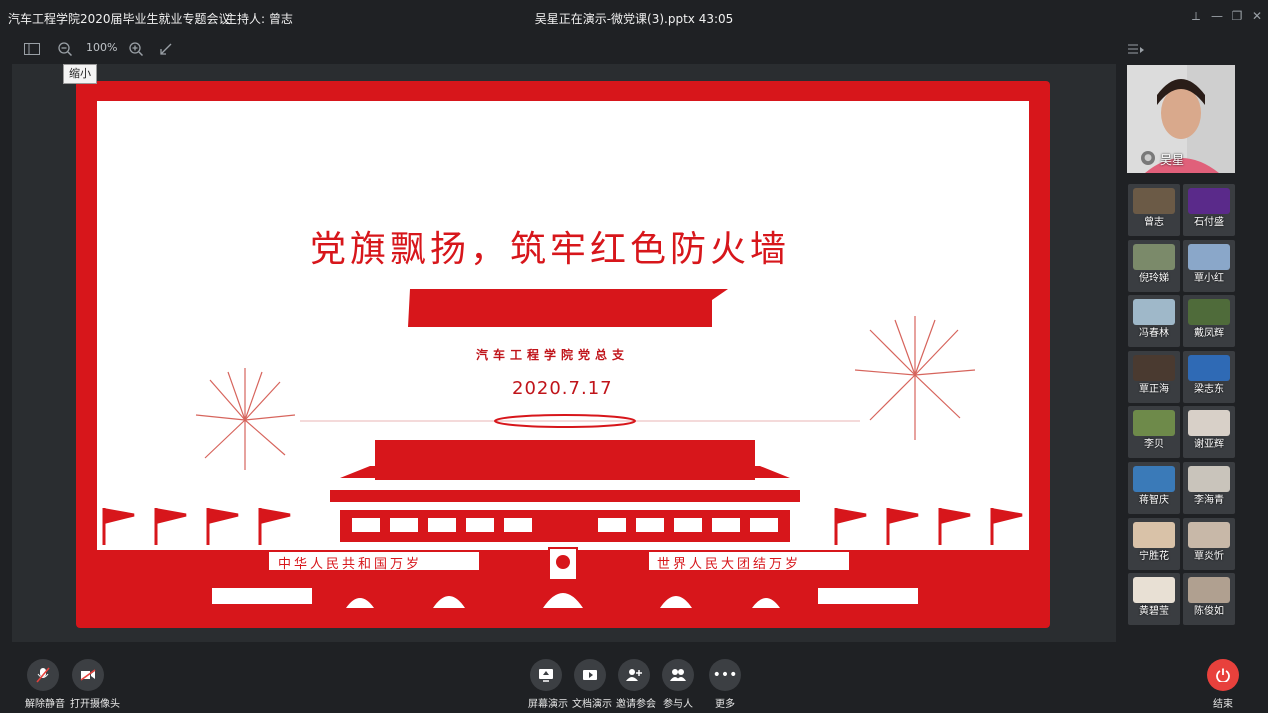 The width and height of the screenshot is (1268, 713). I want to click on slide-date: 2020.7.17, so click(562, 388).